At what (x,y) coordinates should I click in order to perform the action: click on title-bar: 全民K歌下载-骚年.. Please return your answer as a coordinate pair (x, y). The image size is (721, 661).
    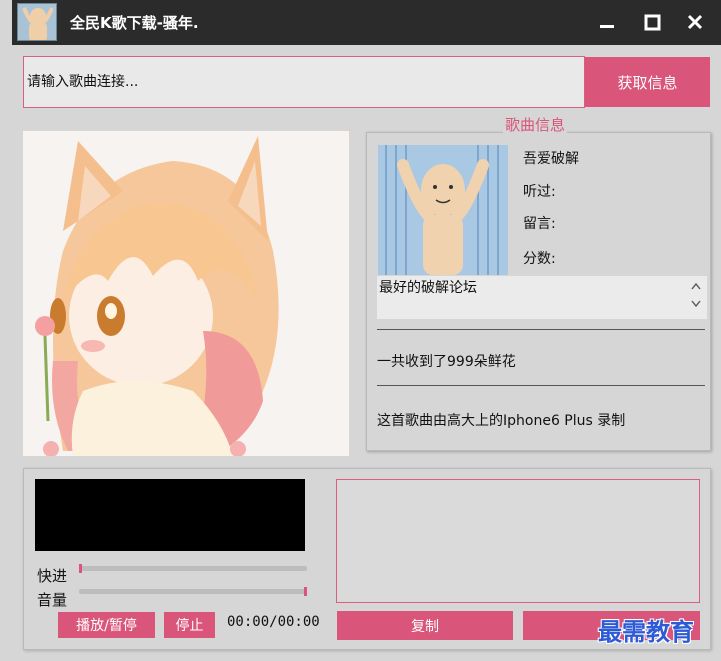
    Looking at the image, I should click on (366, 22).